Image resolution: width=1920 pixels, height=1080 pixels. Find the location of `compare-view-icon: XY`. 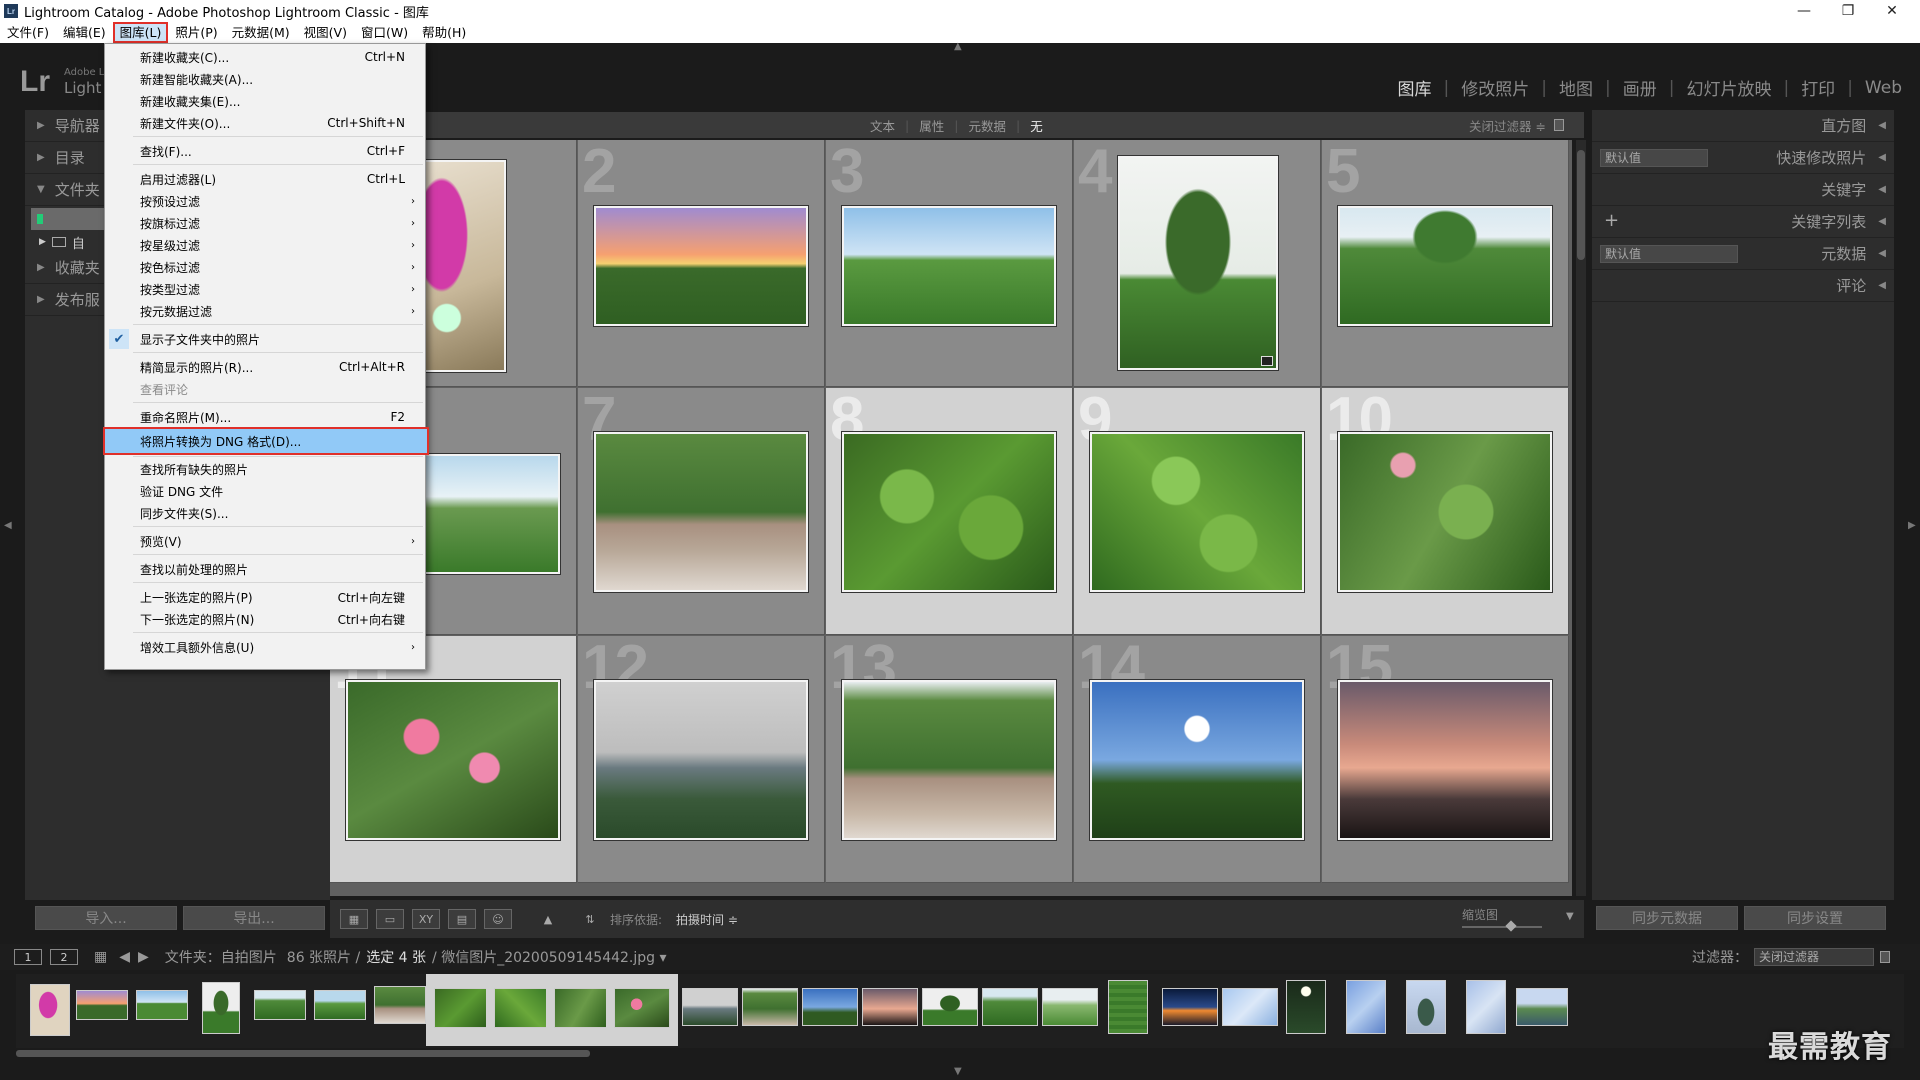

compare-view-icon: XY is located at coordinates (426, 919).